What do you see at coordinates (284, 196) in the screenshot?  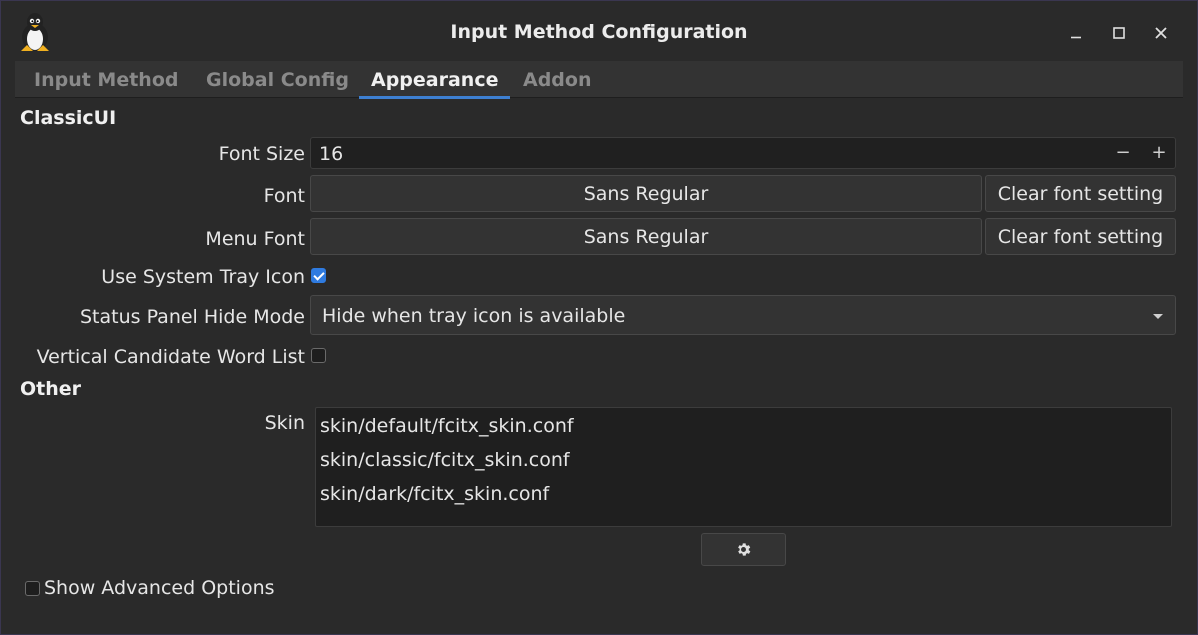 I see `font-label: Font` at bounding box center [284, 196].